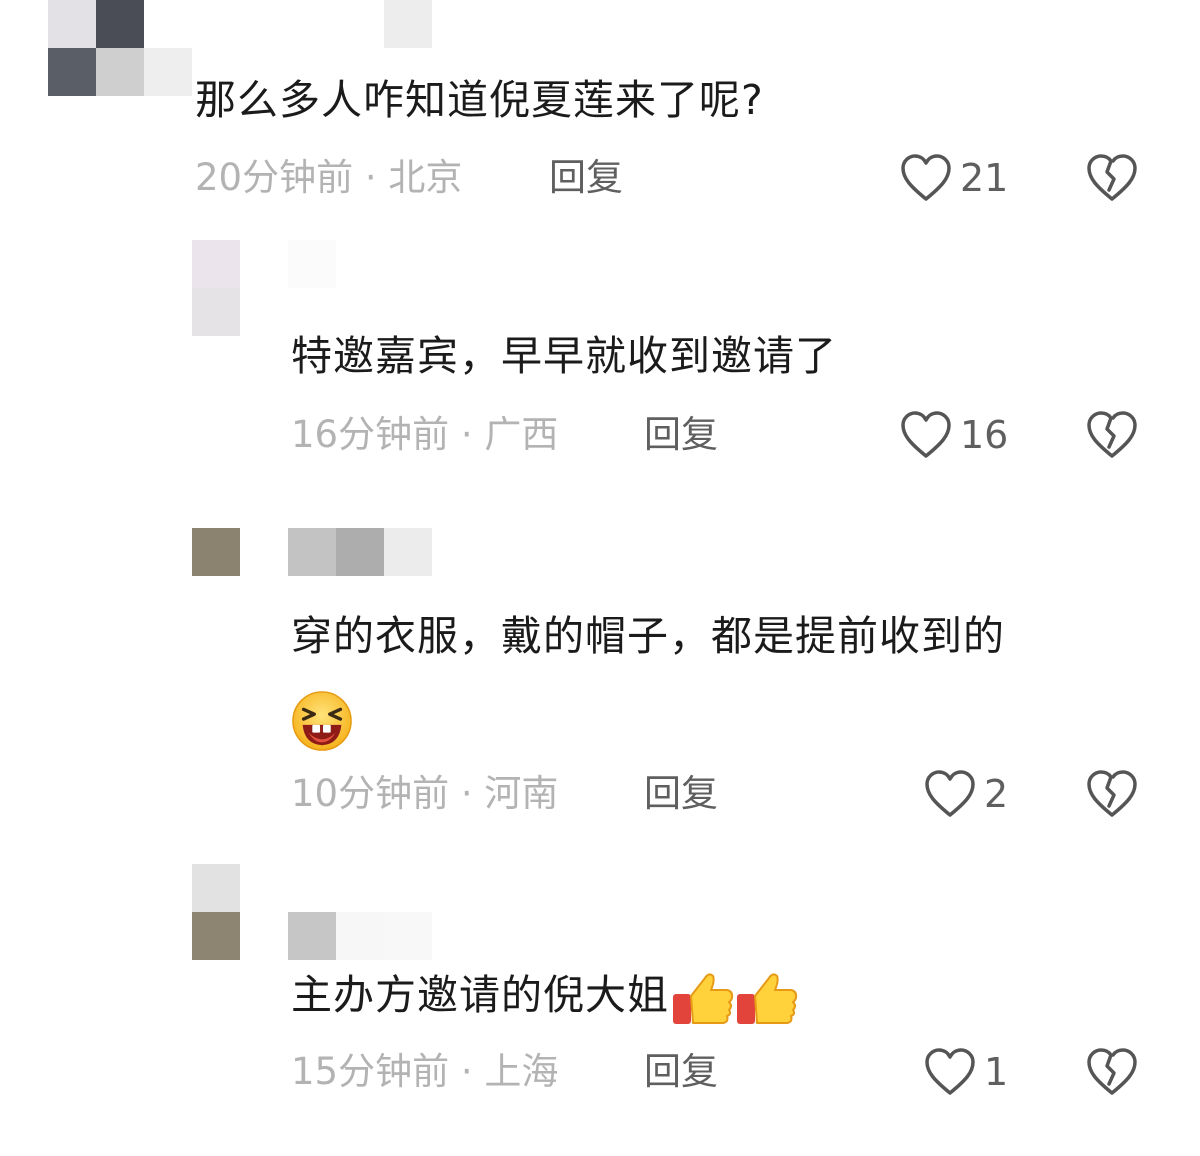 This screenshot has width=1200, height=1156. Describe the element at coordinates (954, 178) in the screenshot. I see `like-button: 21` at that location.